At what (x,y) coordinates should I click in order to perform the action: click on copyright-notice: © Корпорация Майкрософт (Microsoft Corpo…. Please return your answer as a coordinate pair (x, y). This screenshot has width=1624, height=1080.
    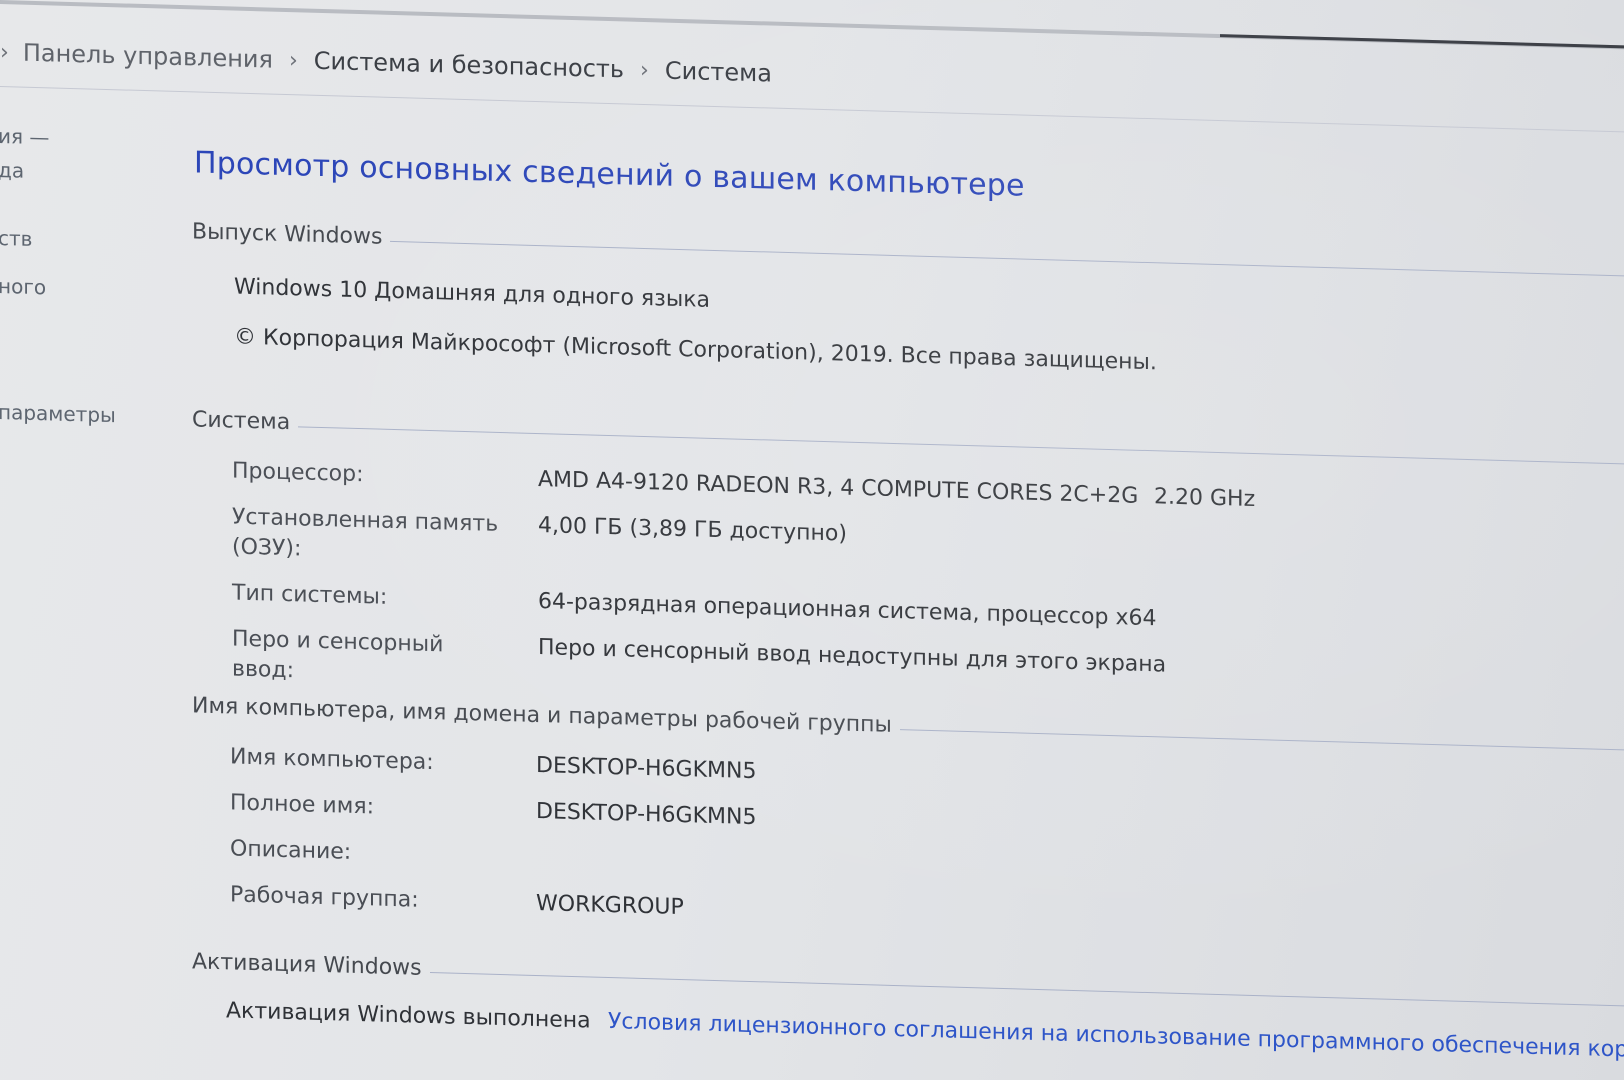
    Looking at the image, I should click on (695, 350).